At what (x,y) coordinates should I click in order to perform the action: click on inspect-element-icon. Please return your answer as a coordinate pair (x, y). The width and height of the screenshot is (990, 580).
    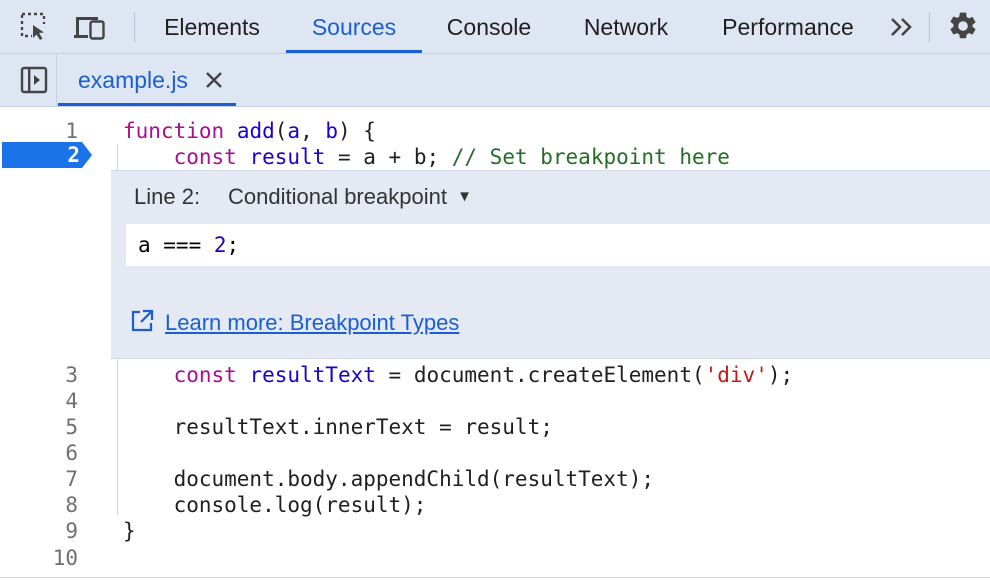
    Looking at the image, I should click on (34, 26).